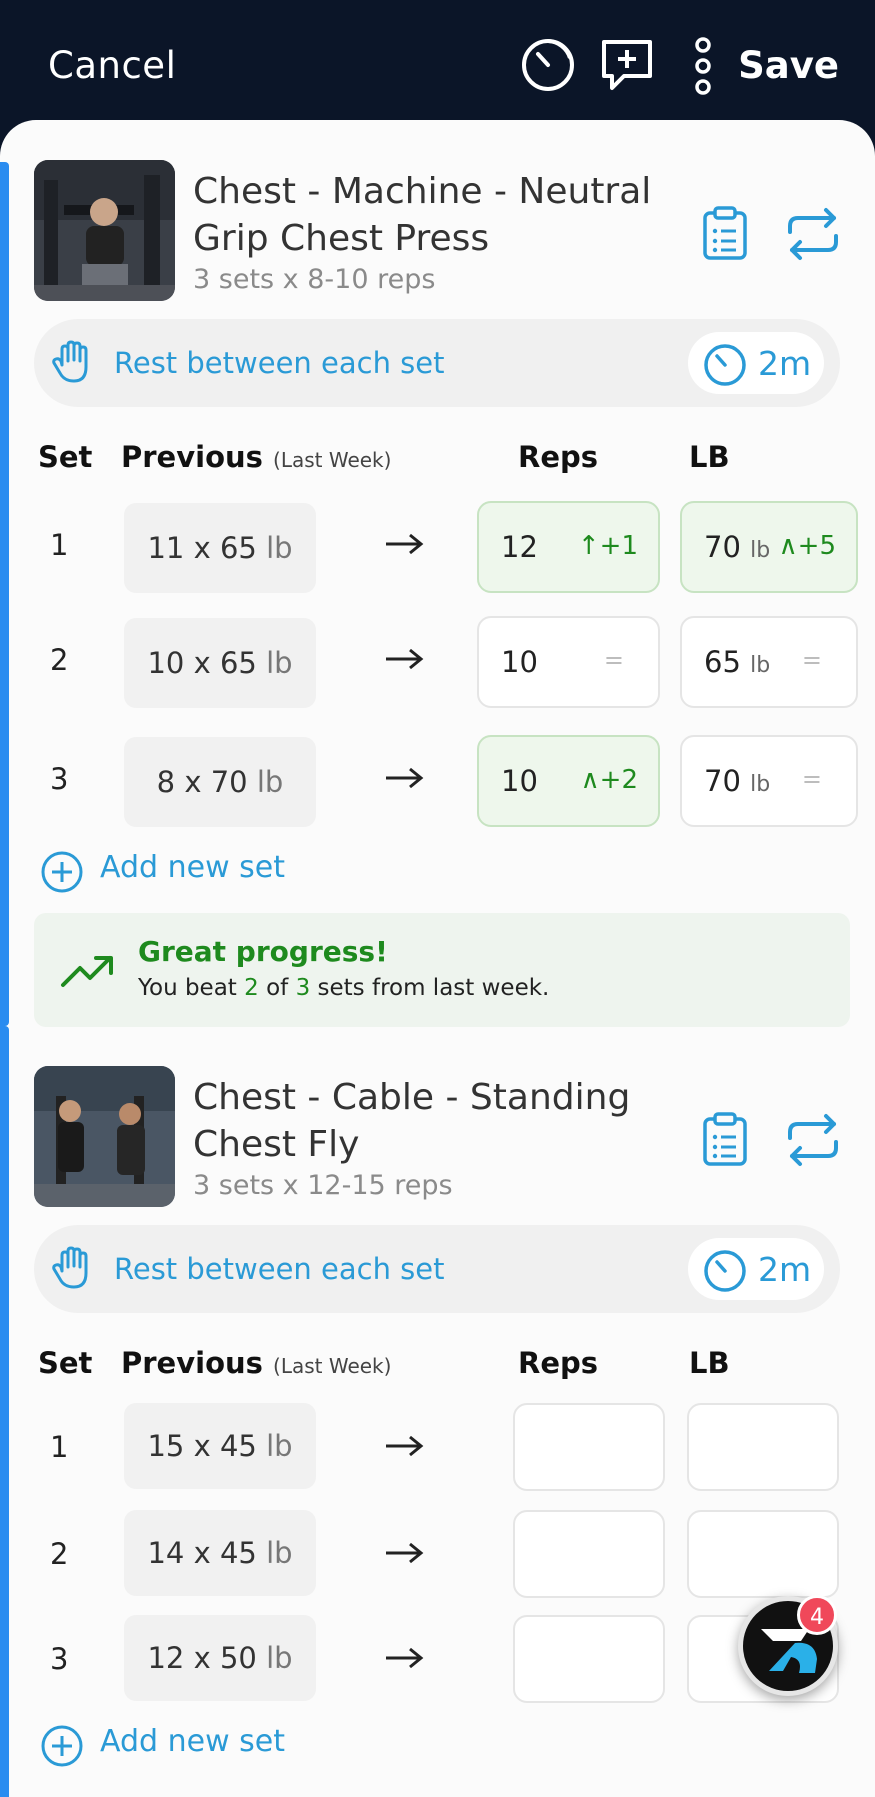  What do you see at coordinates (709, 457) in the screenshot?
I see `col-lb: LB` at bounding box center [709, 457].